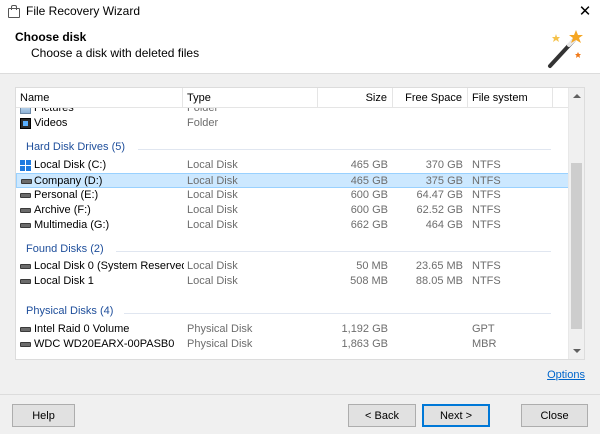 The image size is (600, 434). I want to click on list-item: Videos Folder, so click(292, 123).